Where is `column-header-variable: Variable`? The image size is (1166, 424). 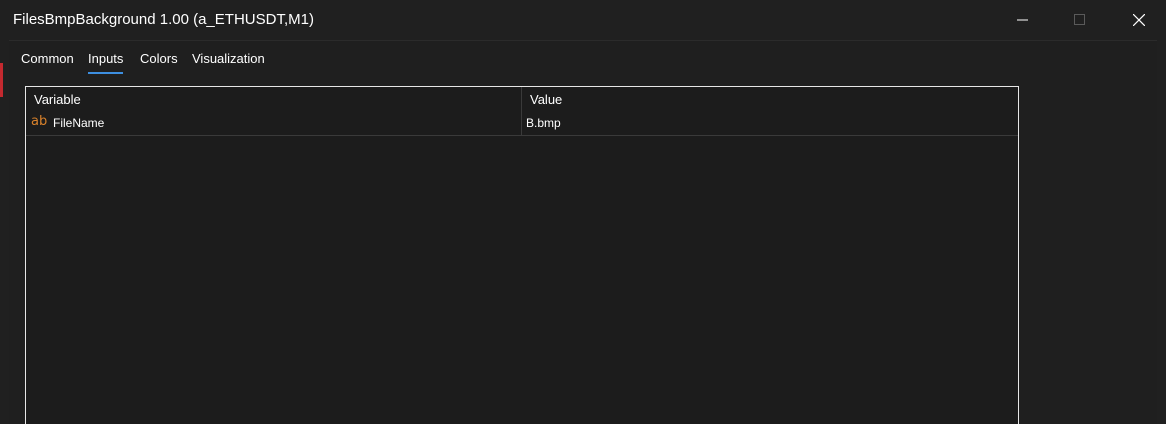 column-header-variable: Variable is located at coordinates (57, 99).